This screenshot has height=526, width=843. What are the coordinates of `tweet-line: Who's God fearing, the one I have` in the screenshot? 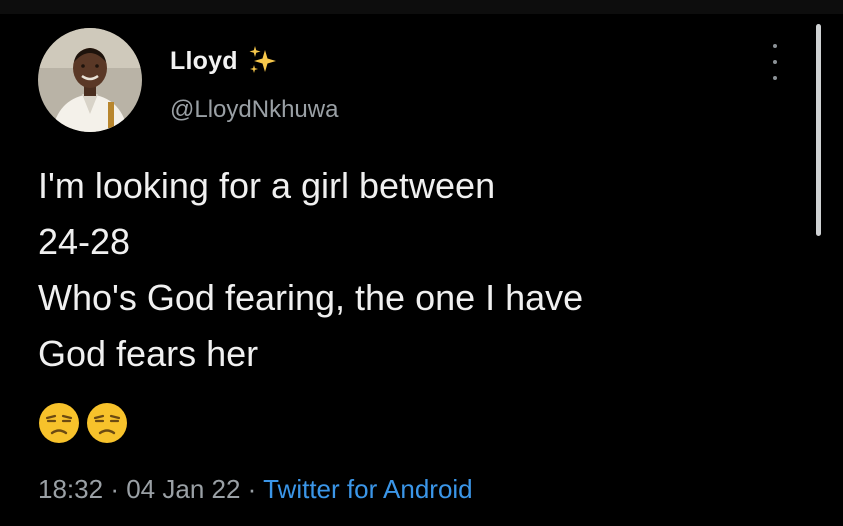 It's located at (311, 297).